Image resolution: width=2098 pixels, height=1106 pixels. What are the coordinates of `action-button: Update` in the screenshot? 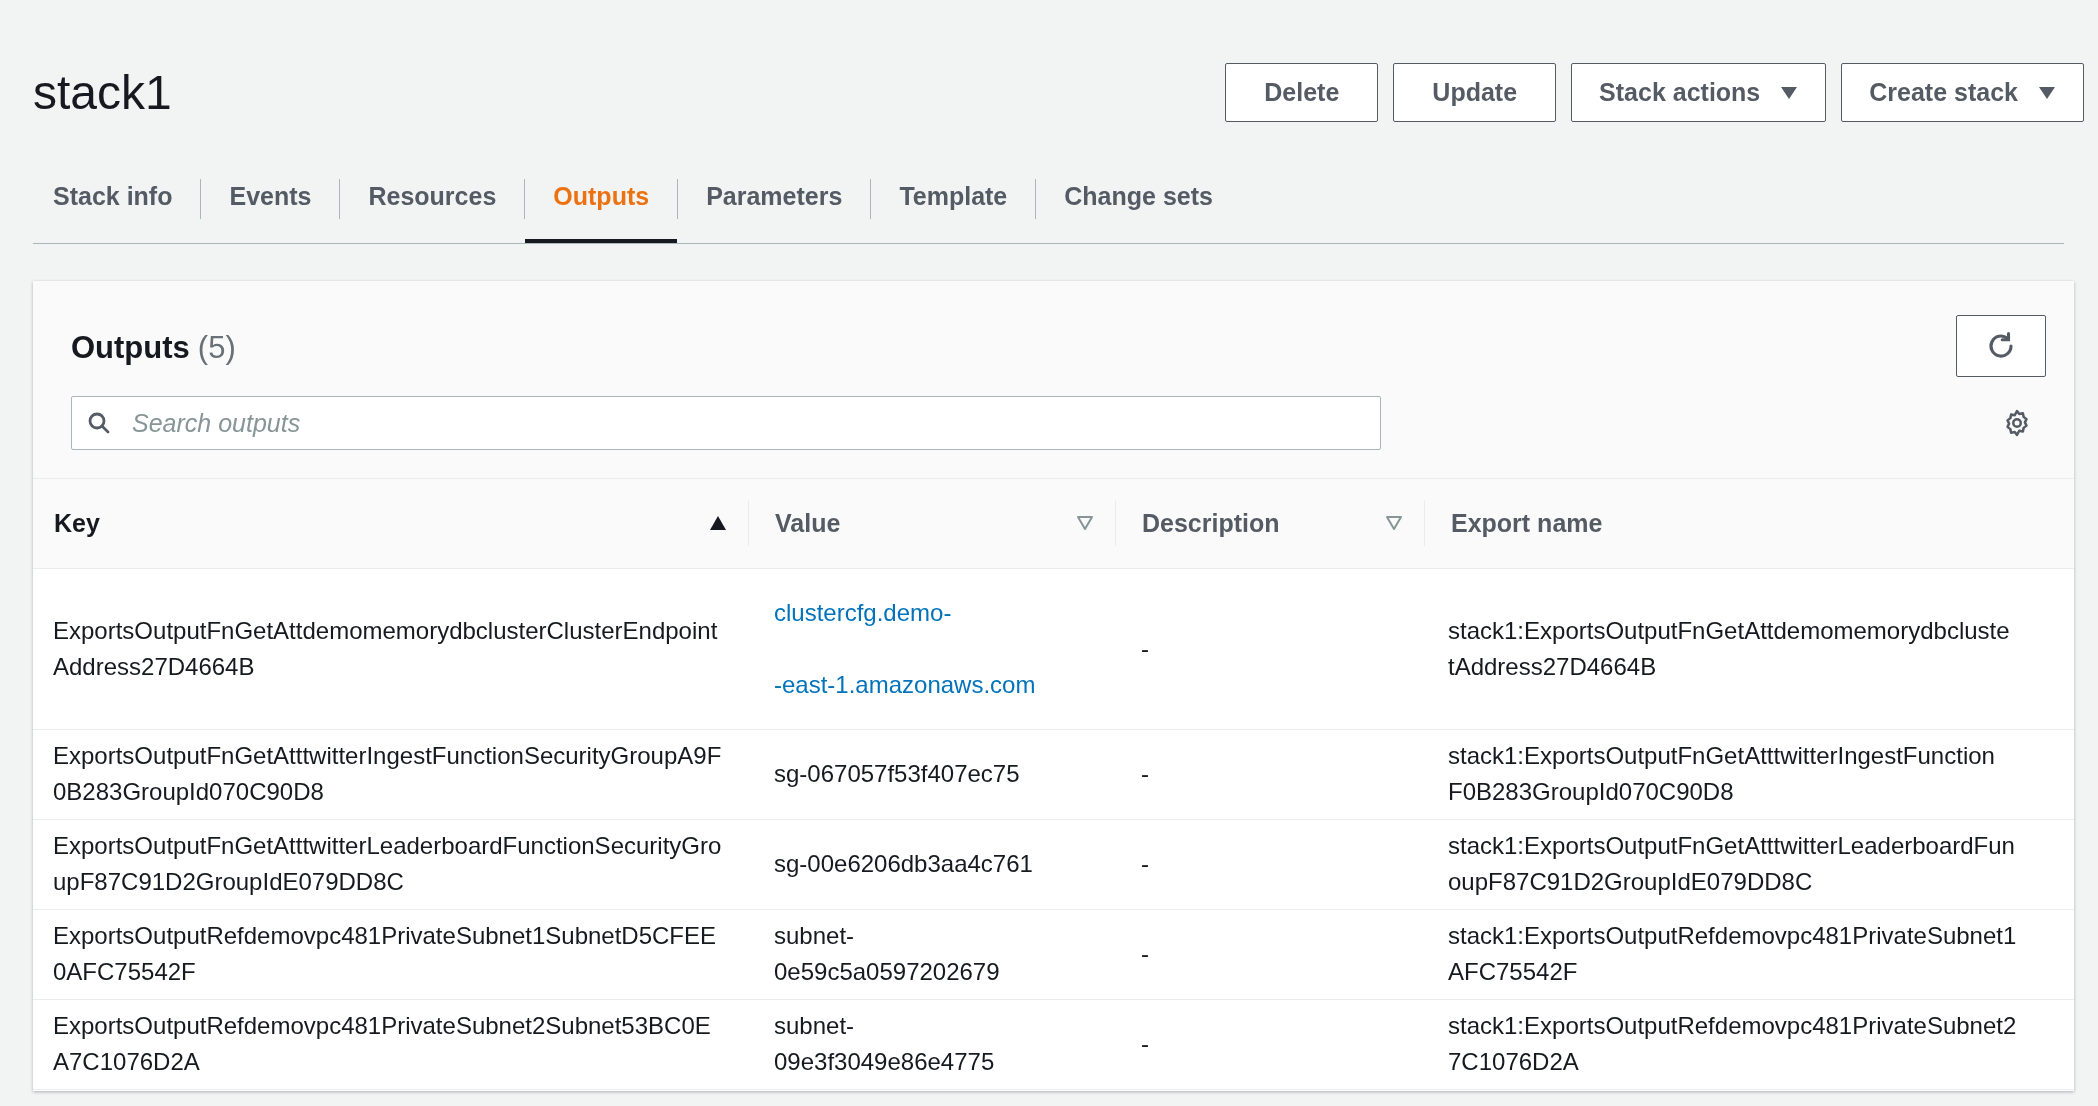 It's located at (1475, 92).